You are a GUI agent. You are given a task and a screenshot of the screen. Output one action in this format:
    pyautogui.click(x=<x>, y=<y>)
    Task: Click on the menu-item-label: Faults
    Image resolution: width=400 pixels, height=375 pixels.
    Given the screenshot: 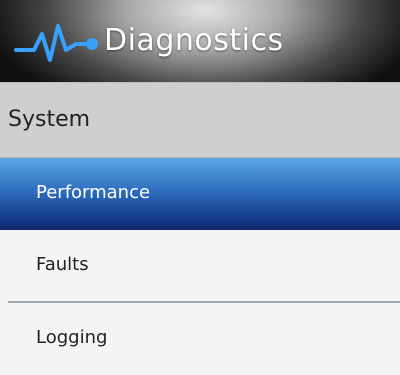 What is the action you would take?
    pyautogui.click(x=62, y=264)
    